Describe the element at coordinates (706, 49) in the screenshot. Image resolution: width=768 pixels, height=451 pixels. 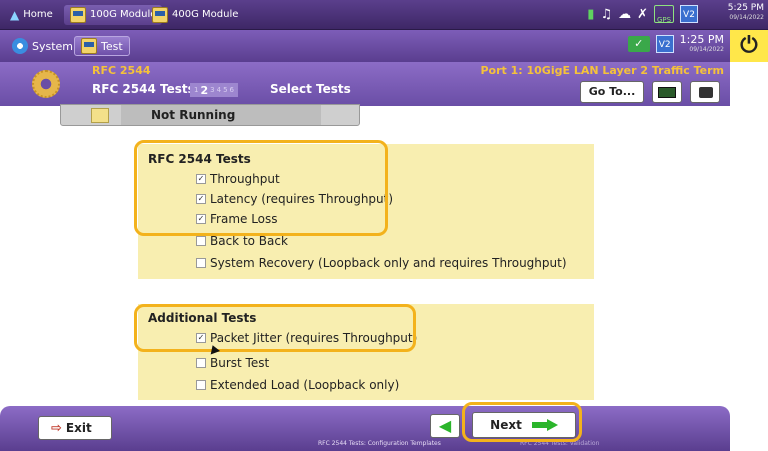
I see `secondary-clock-date: 09/14/2022` at that location.